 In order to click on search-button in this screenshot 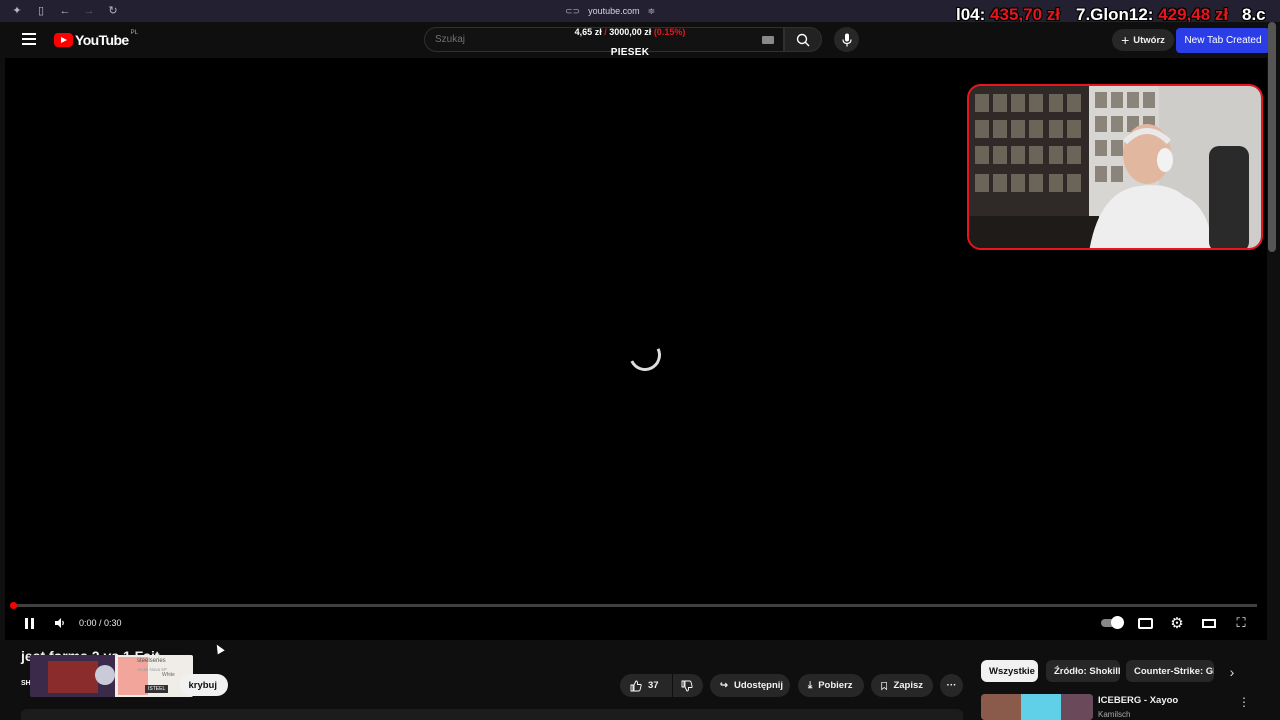, I will do `click(803, 39)`.